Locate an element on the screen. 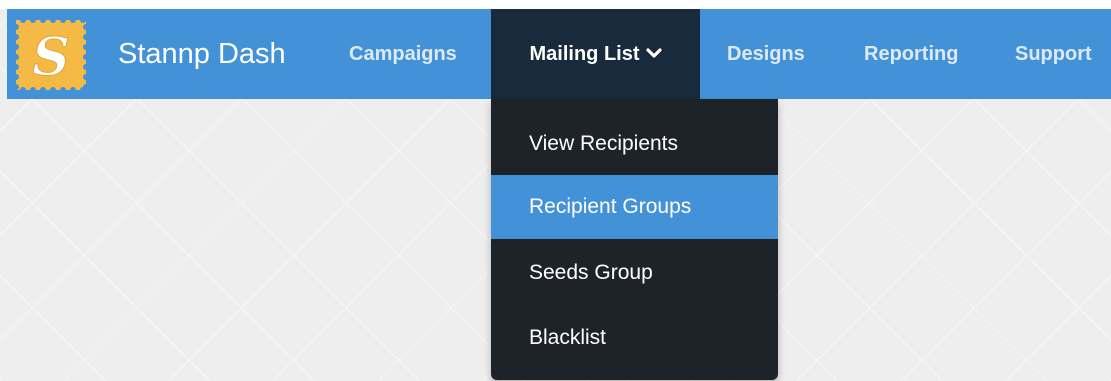 The height and width of the screenshot is (381, 1111). menu-item-blacklist: Blacklist is located at coordinates (634, 338).